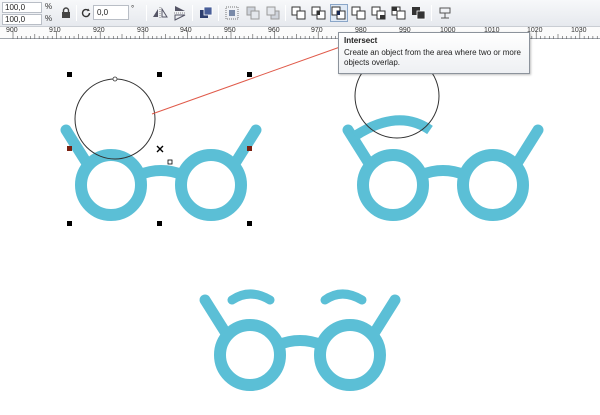 This screenshot has width=600, height=415. I want to click on lock-ratio-button, so click(66, 13).